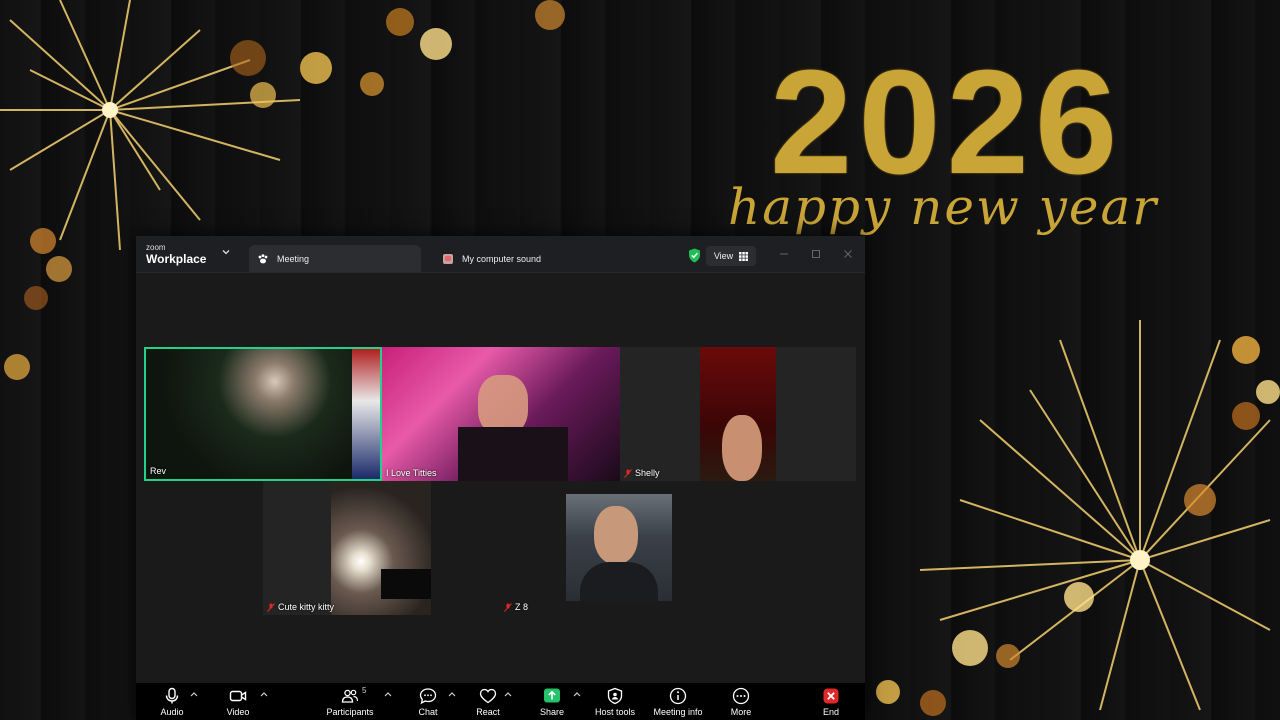 The height and width of the screenshot is (720, 1280). What do you see at coordinates (226, 252) in the screenshot?
I see `chevron-down-icon` at bounding box center [226, 252].